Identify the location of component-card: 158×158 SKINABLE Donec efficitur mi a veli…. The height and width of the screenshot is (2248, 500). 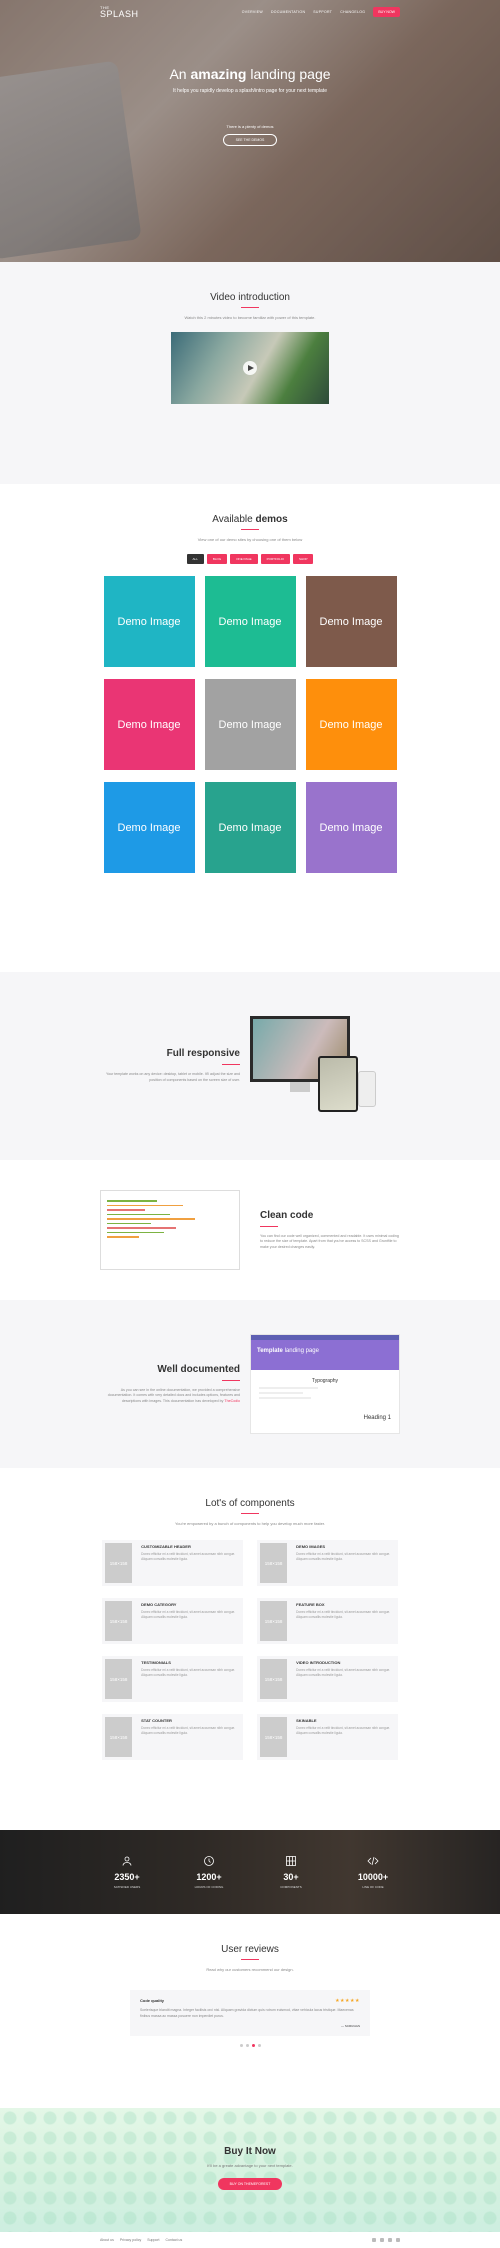
(327, 1737).